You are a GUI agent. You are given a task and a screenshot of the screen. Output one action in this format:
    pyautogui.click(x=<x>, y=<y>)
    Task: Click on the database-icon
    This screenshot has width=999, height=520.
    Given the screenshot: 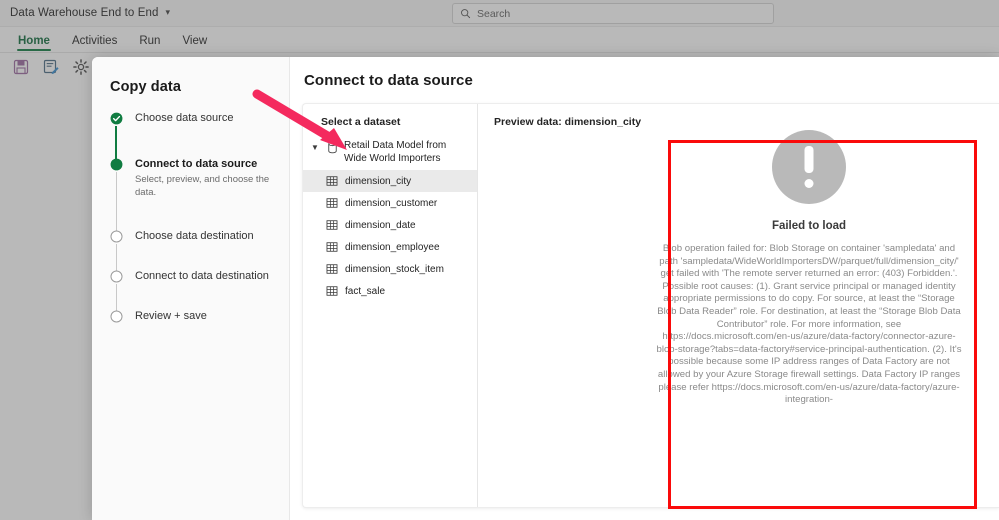 What is the action you would take?
    pyautogui.click(x=332, y=147)
    